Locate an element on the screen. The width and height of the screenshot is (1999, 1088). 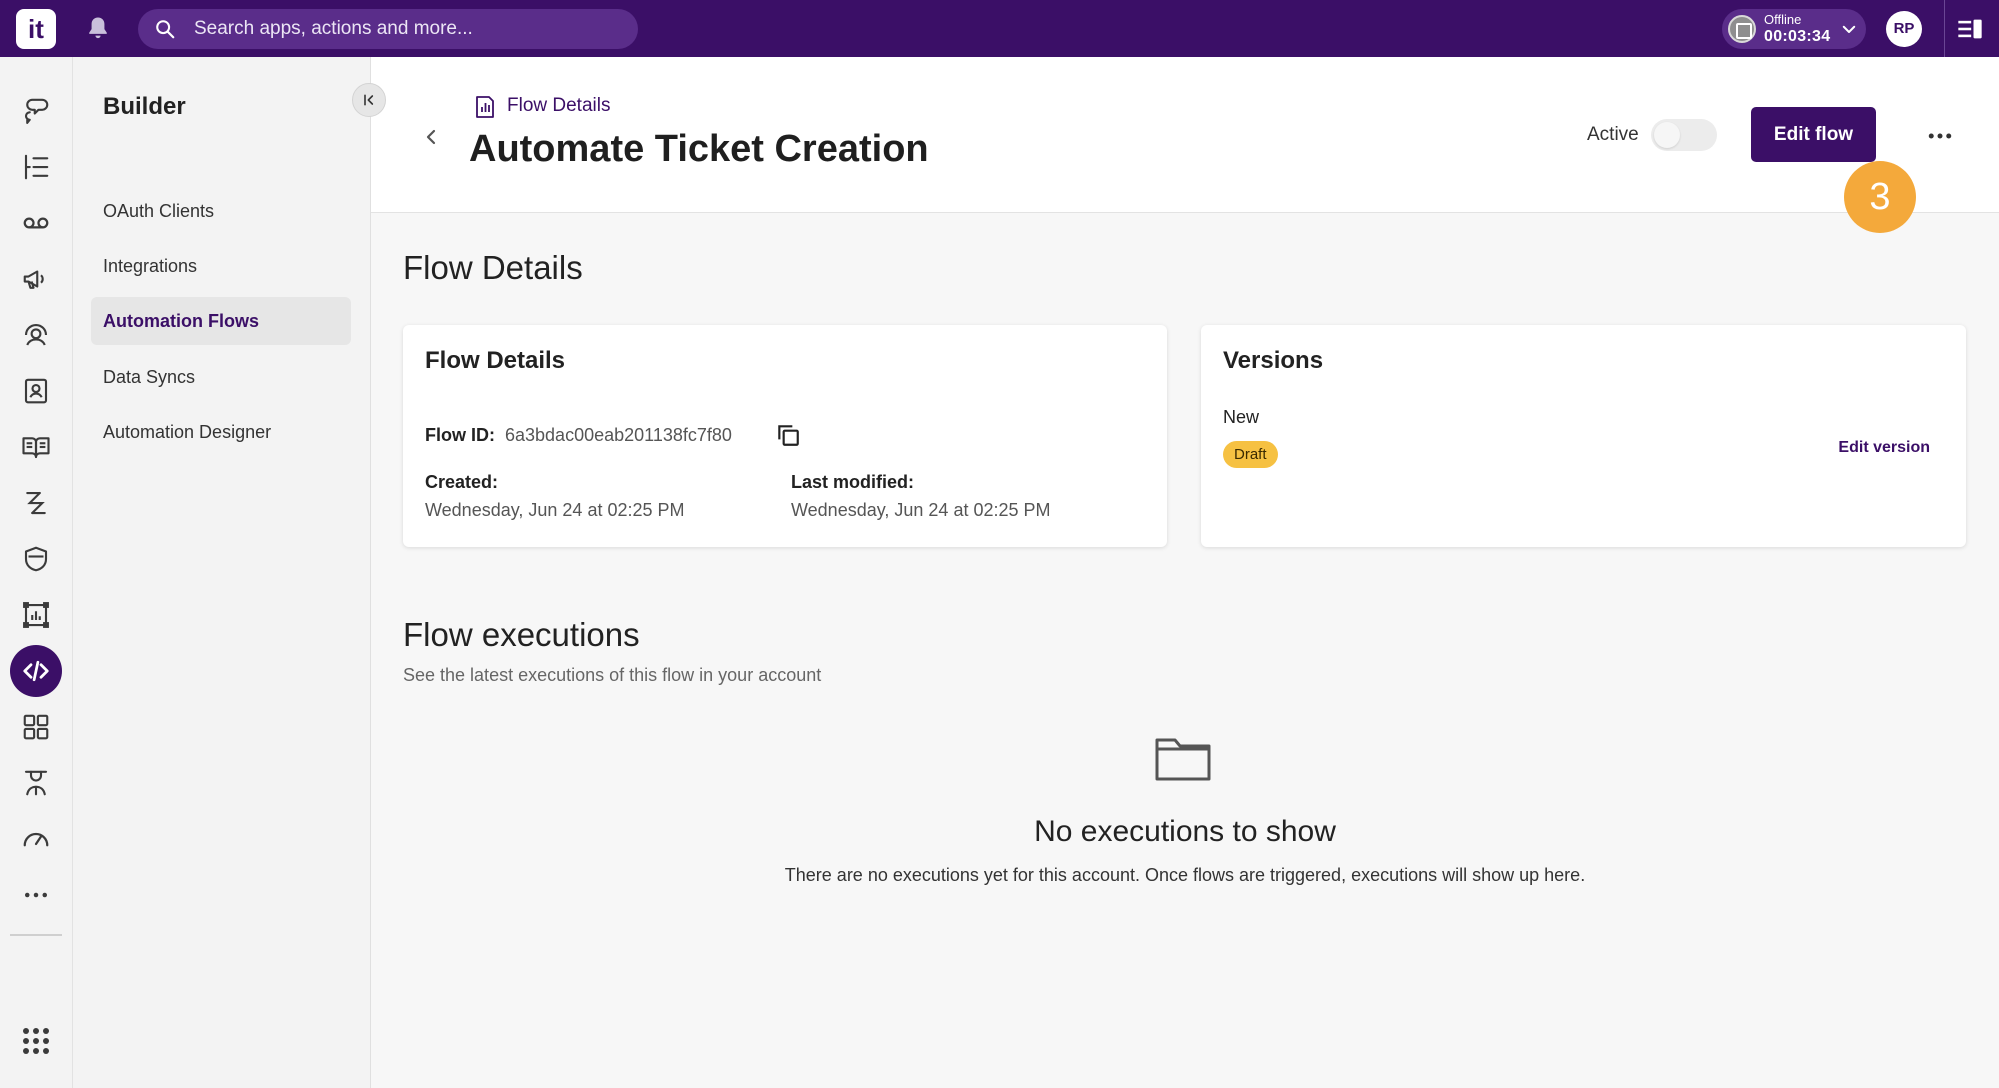
rail-divider is located at coordinates (36, 935).